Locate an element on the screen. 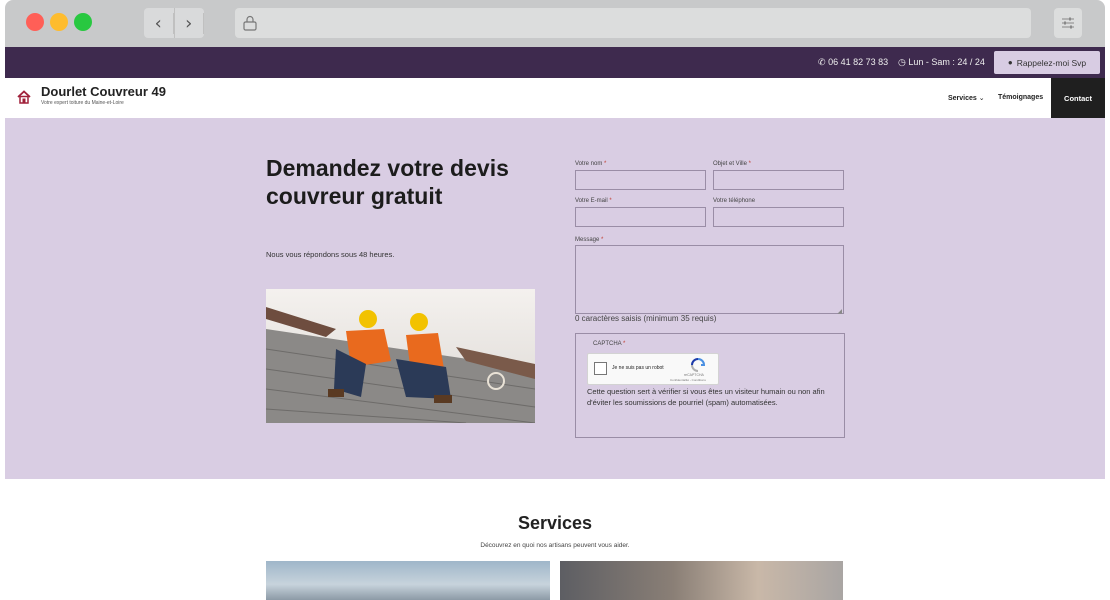 The height and width of the screenshot is (600, 1110). captcha-label: CAPTCHA * is located at coordinates (609, 344).